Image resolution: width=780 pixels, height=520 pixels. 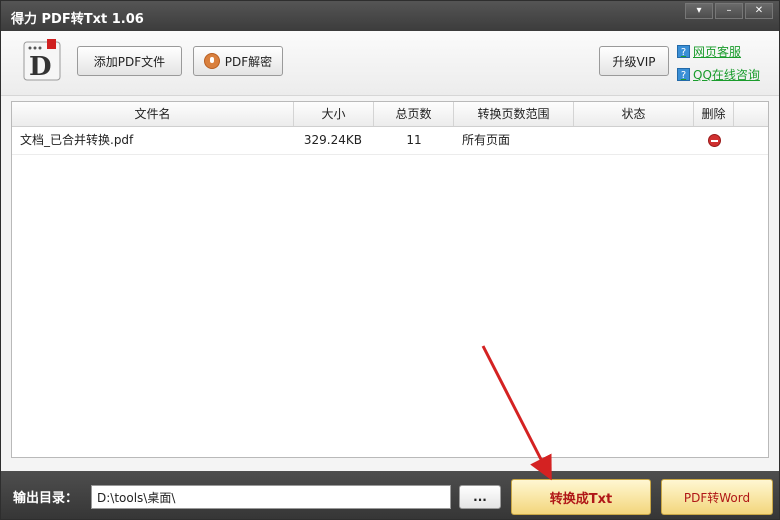 I want to click on minimize-button: –, so click(x=729, y=11).